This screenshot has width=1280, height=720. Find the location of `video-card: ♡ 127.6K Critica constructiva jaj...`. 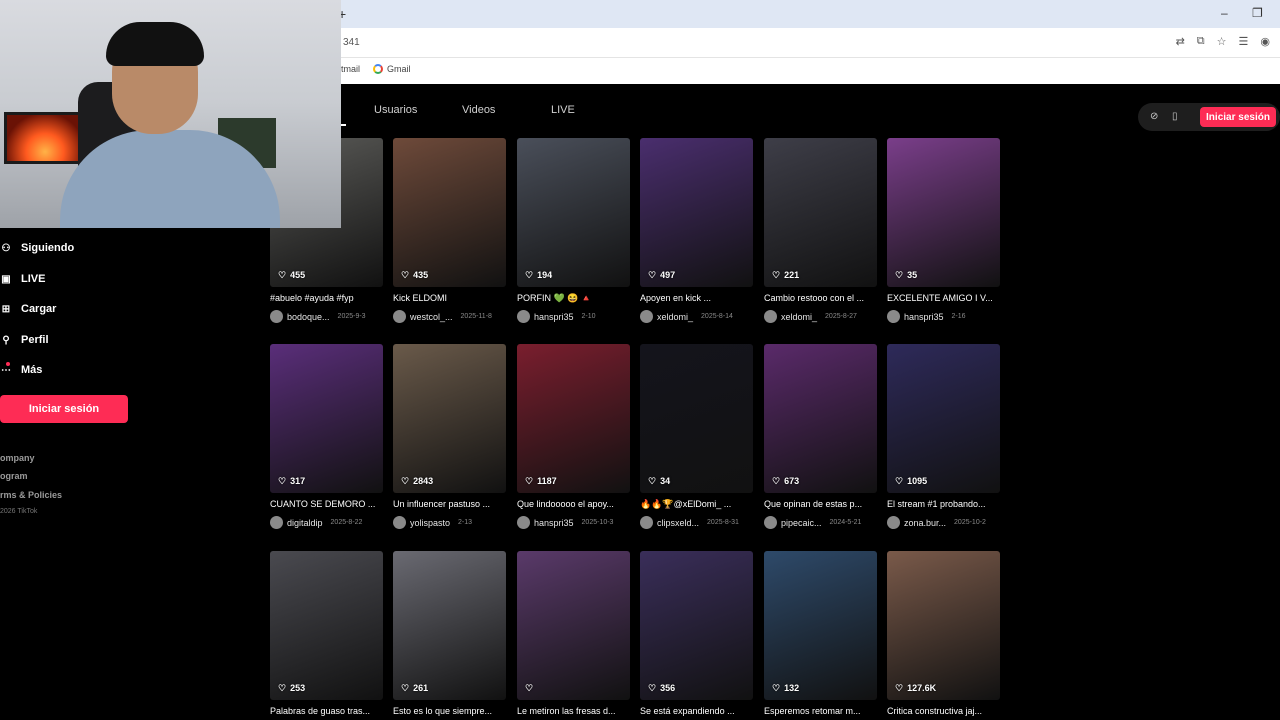

video-card: ♡ 127.6K Critica constructiva jaj... is located at coordinates (943, 635).